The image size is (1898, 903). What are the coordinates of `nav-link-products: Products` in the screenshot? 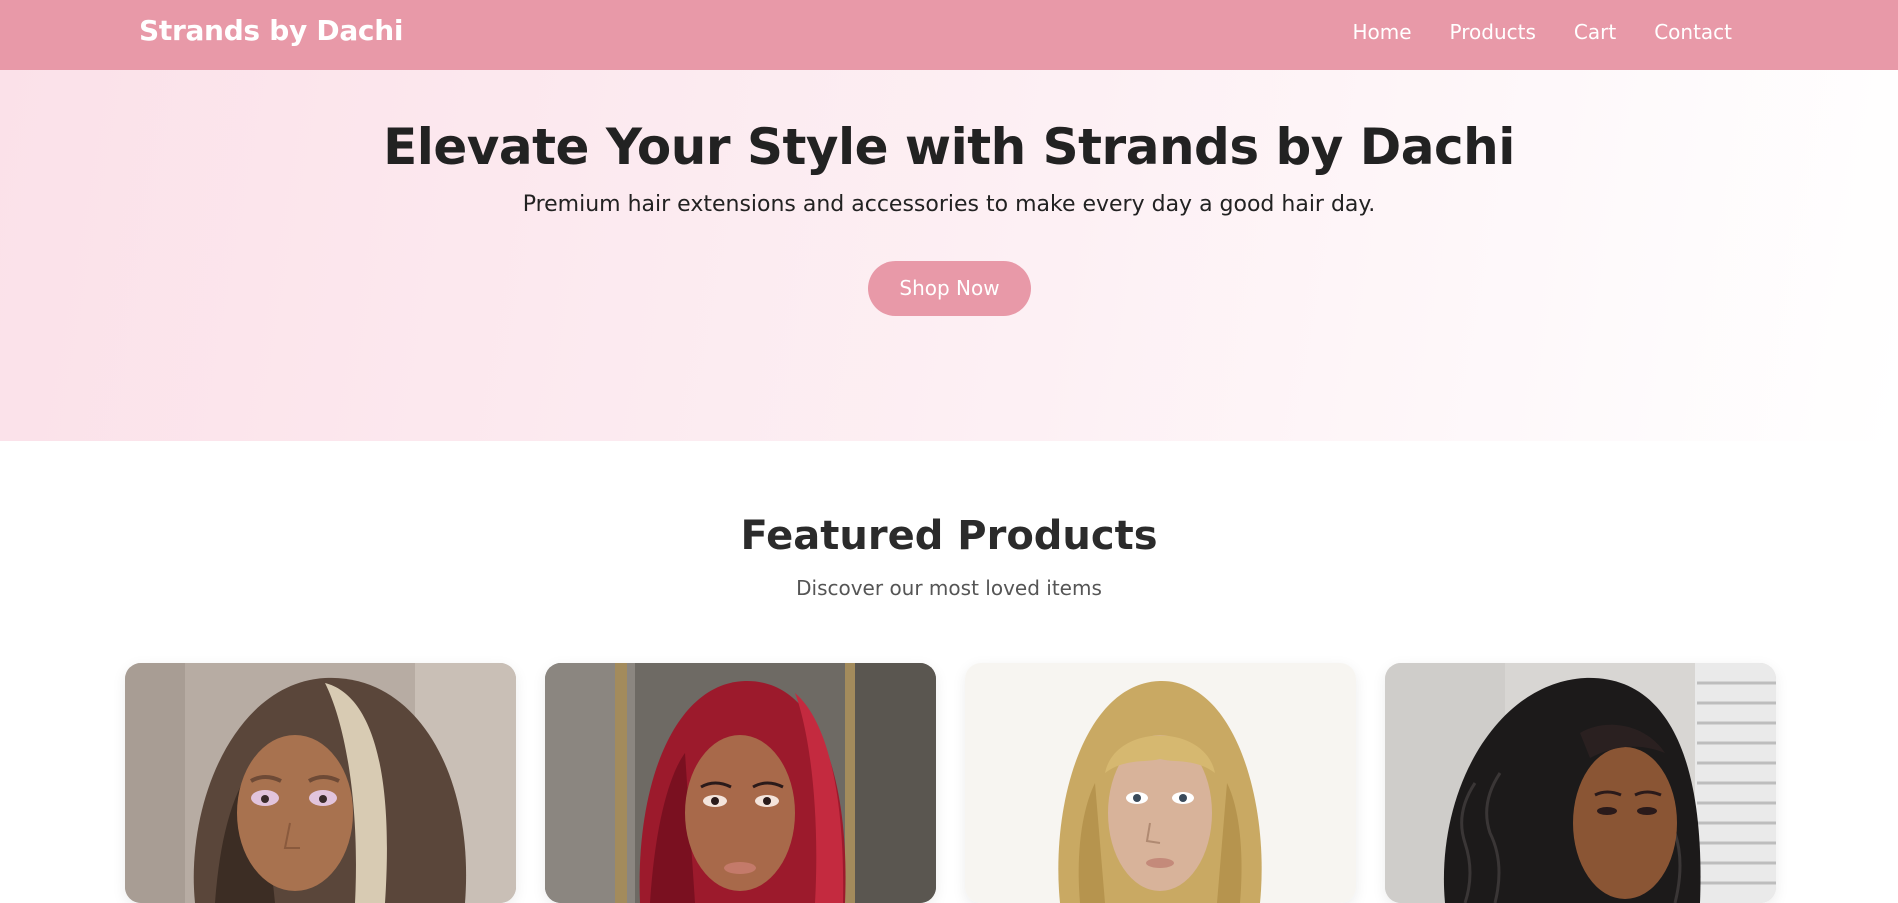 It's located at (1493, 32).